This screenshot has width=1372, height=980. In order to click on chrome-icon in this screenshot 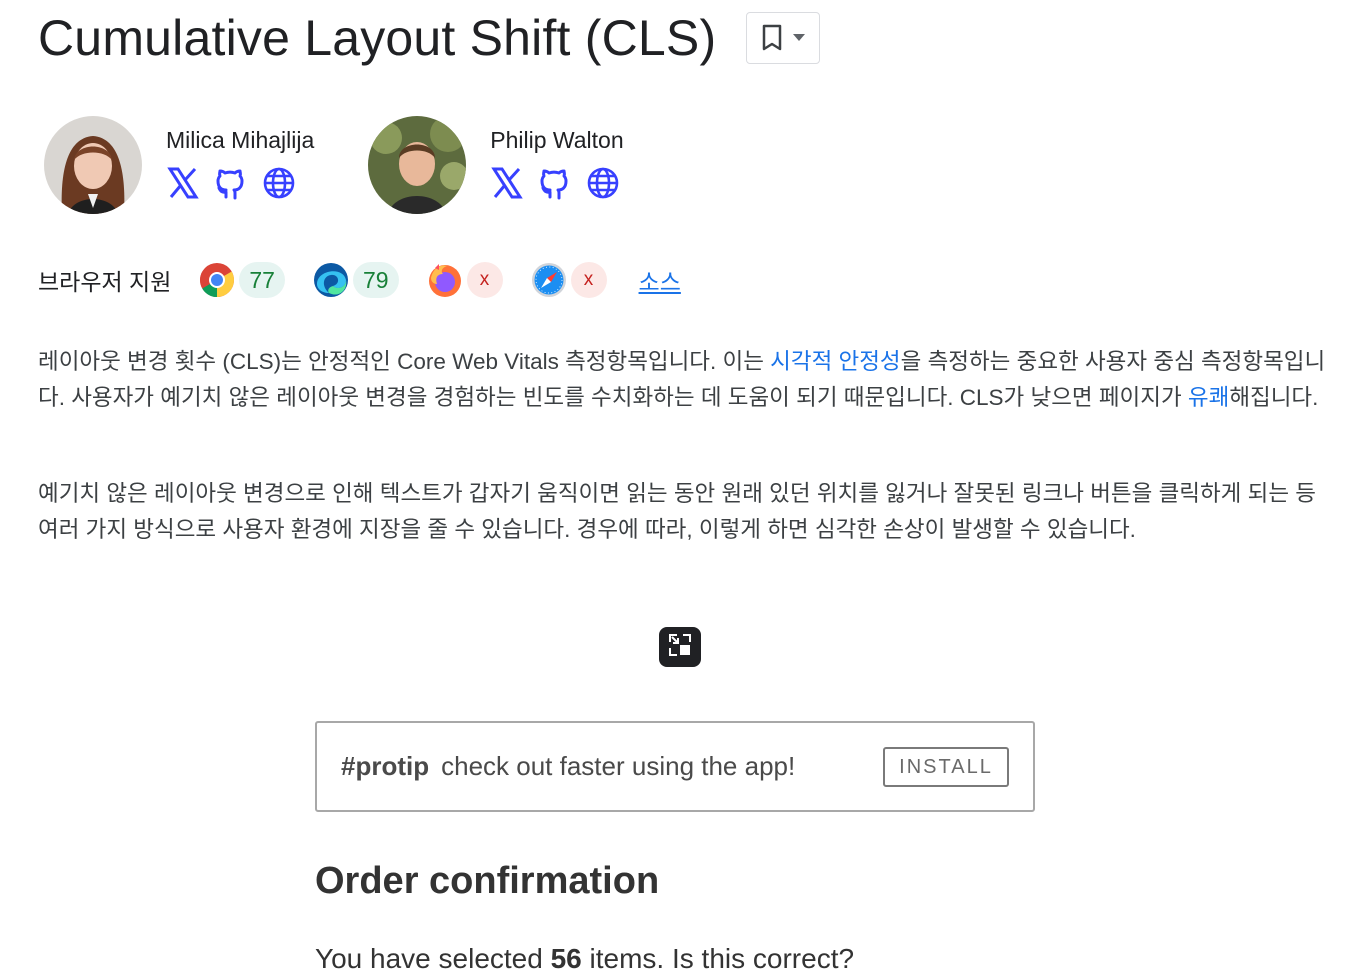, I will do `click(217, 280)`.